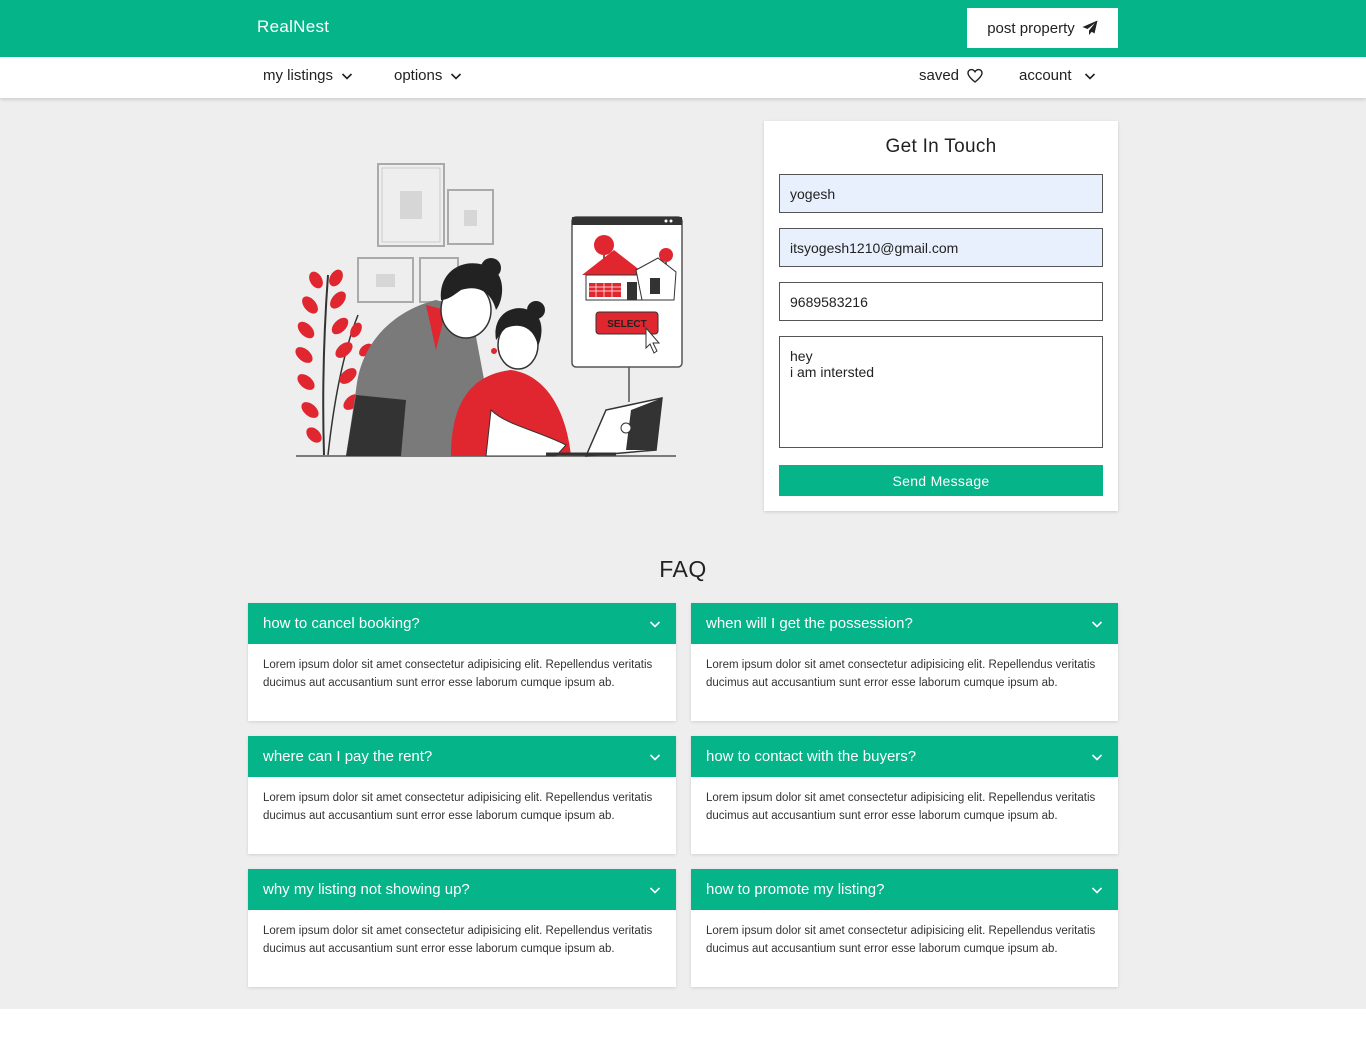 The image size is (1366, 1054). Describe the element at coordinates (795, 889) in the screenshot. I see `faq-question: how to promote my listing?` at that location.